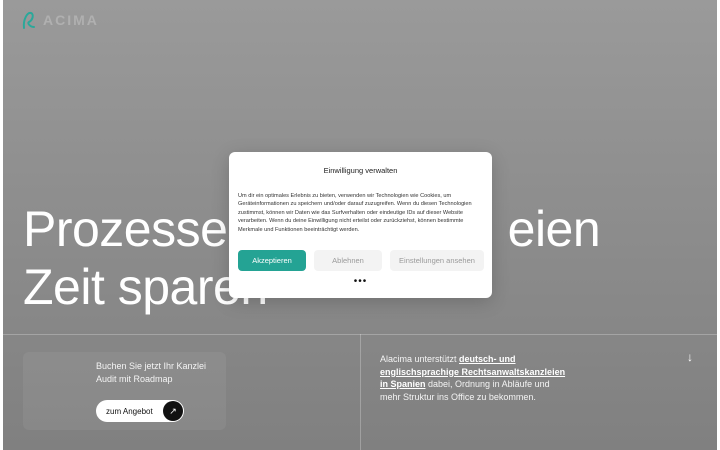 Image resolution: width=720 pixels, height=450 pixels. I want to click on logo: ACIMA, so click(60, 20).